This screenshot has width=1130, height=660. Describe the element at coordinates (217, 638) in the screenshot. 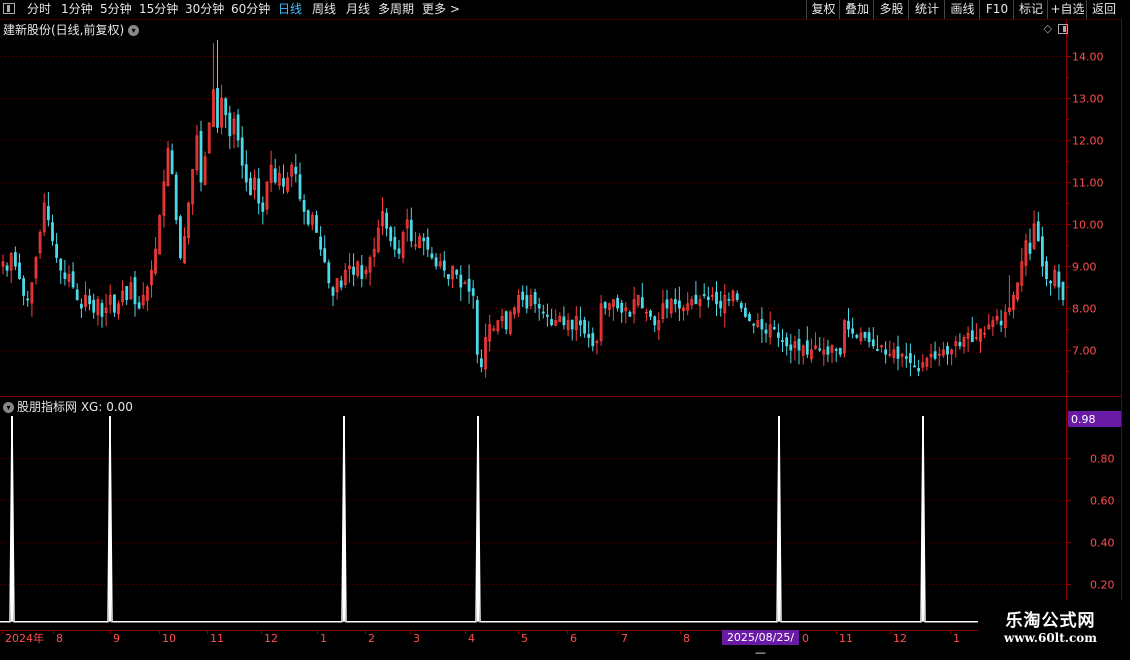

I see `time-tick-label: 11` at that location.